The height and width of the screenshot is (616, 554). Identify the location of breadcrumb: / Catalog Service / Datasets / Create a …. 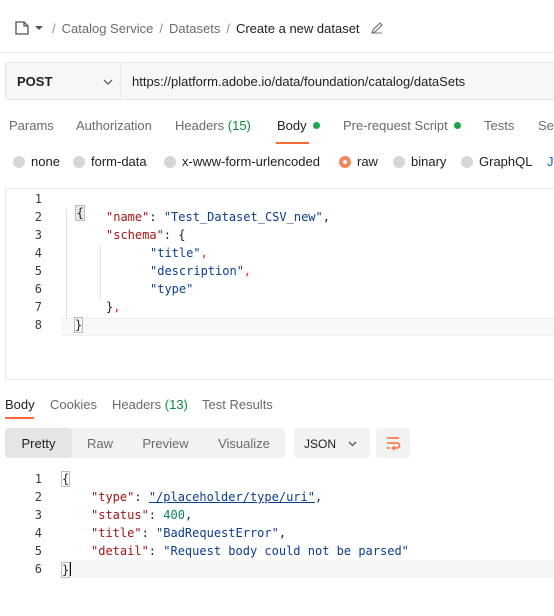
(199, 28).